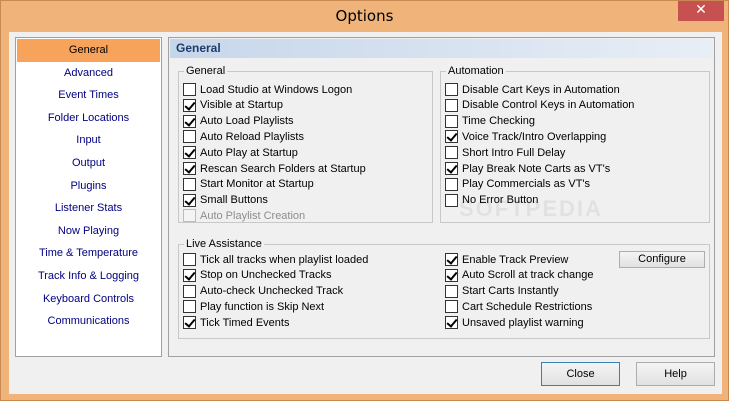 This screenshot has height=401, width=729. What do you see at coordinates (580, 374) in the screenshot?
I see `close-button: Close` at bounding box center [580, 374].